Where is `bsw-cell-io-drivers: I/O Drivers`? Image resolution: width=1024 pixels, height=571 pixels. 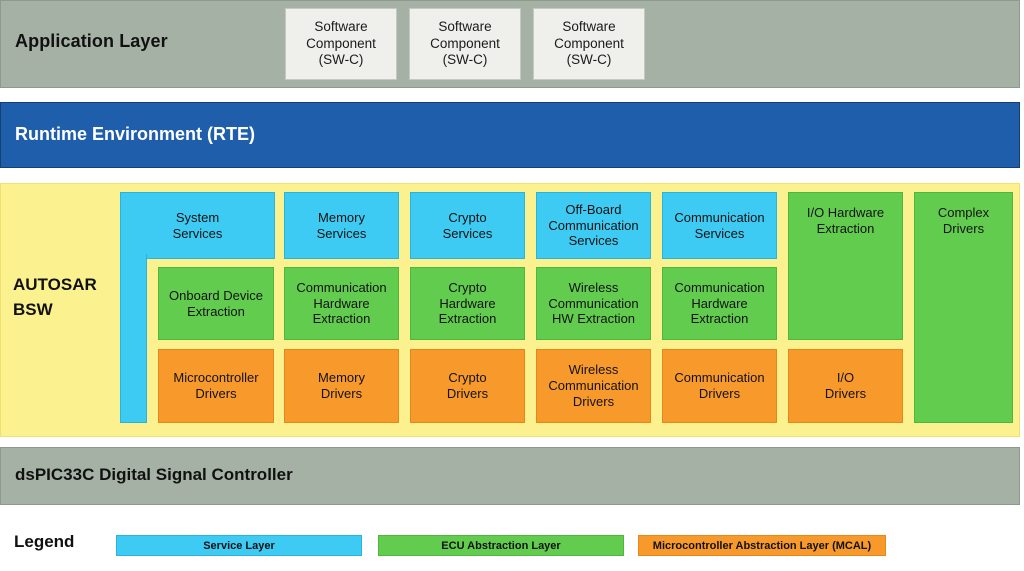
bsw-cell-io-drivers: I/O Drivers is located at coordinates (845, 386).